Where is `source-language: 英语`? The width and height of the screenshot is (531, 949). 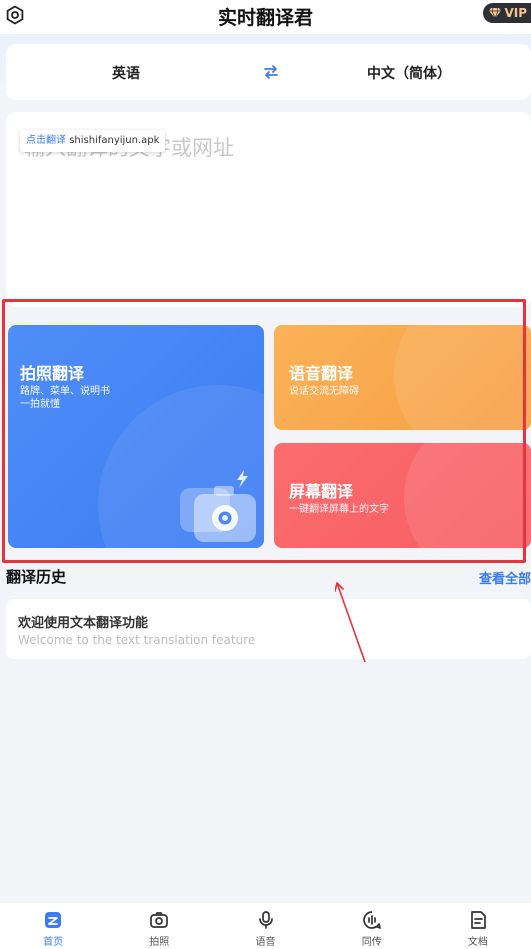
source-language: 英语 is located at coordinates (126, 73).